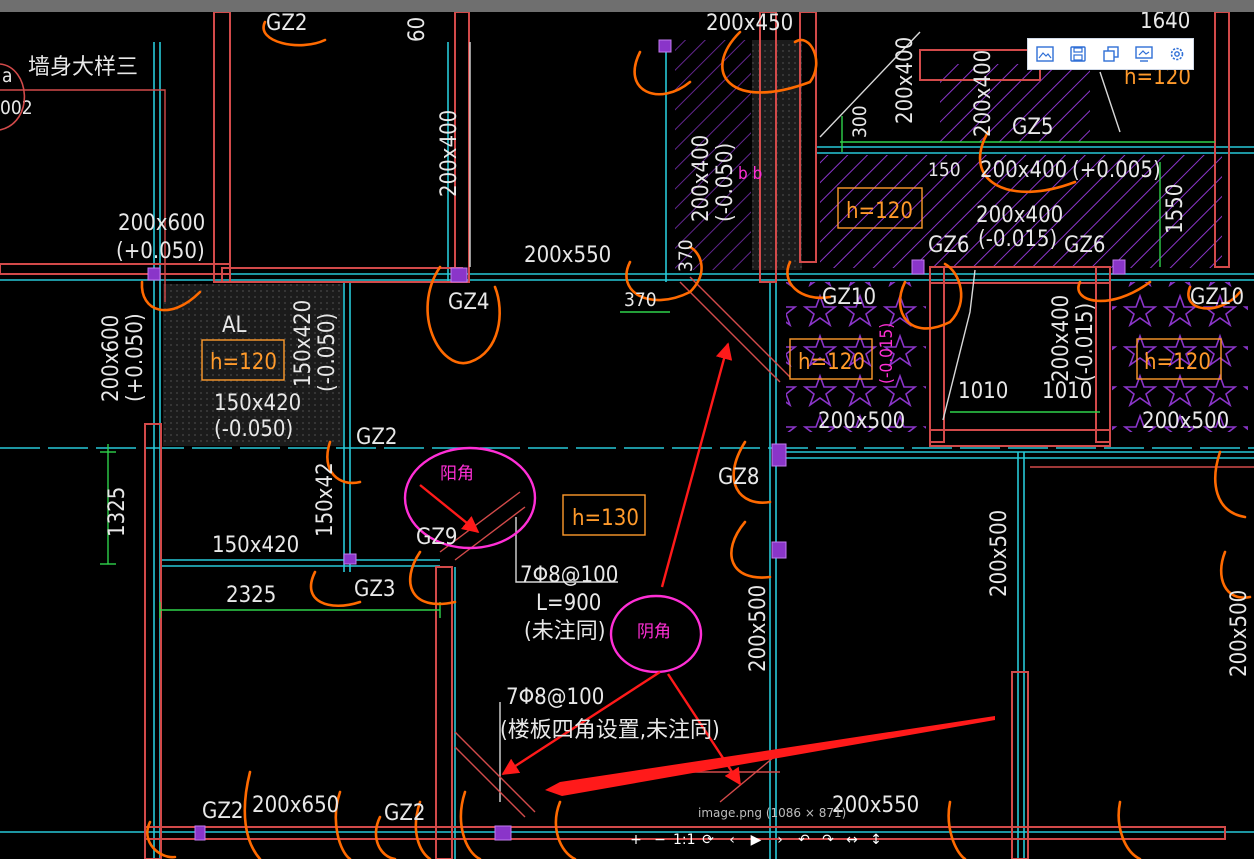 The height and width of the screenshot is (859, 1254). What do you see at coordinates (860, 121) in the screenshot?
I see `dimension-label: 300` at bounding box center [860, 121].